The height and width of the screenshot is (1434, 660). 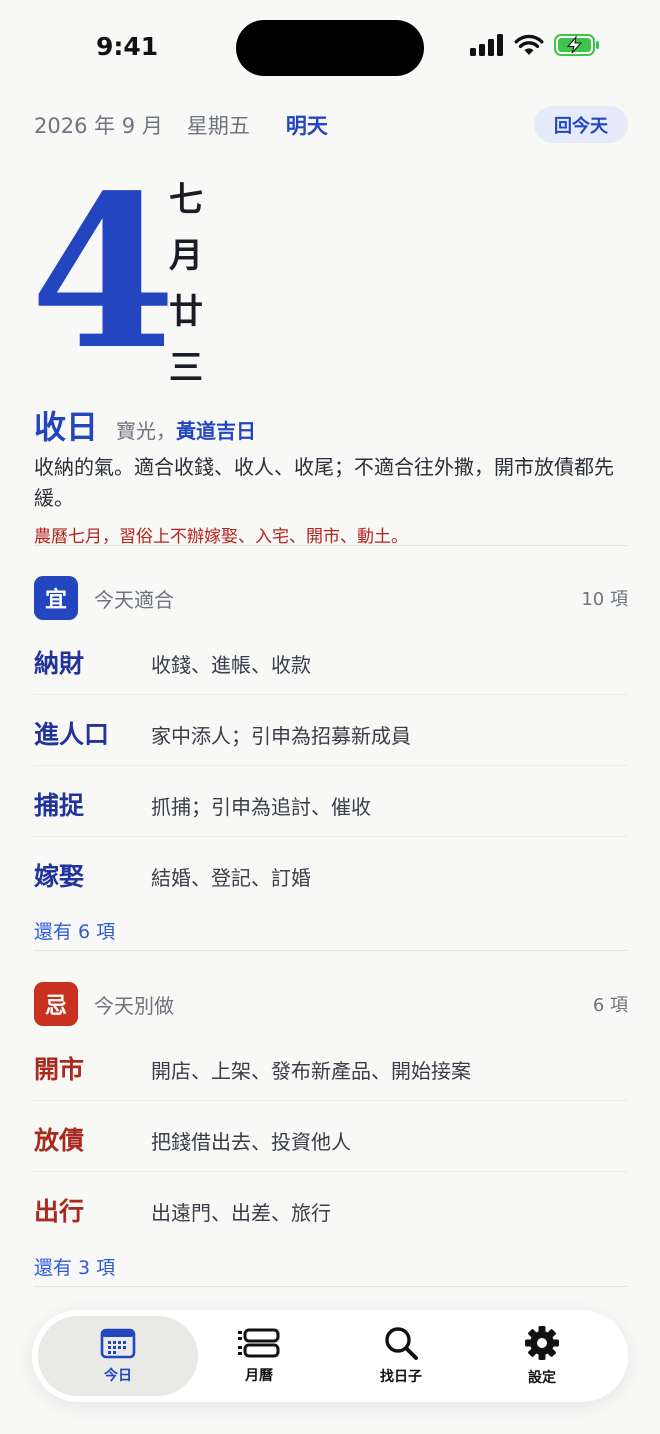 I want to click on item-name: 進人口, so click(x=72, y=734).